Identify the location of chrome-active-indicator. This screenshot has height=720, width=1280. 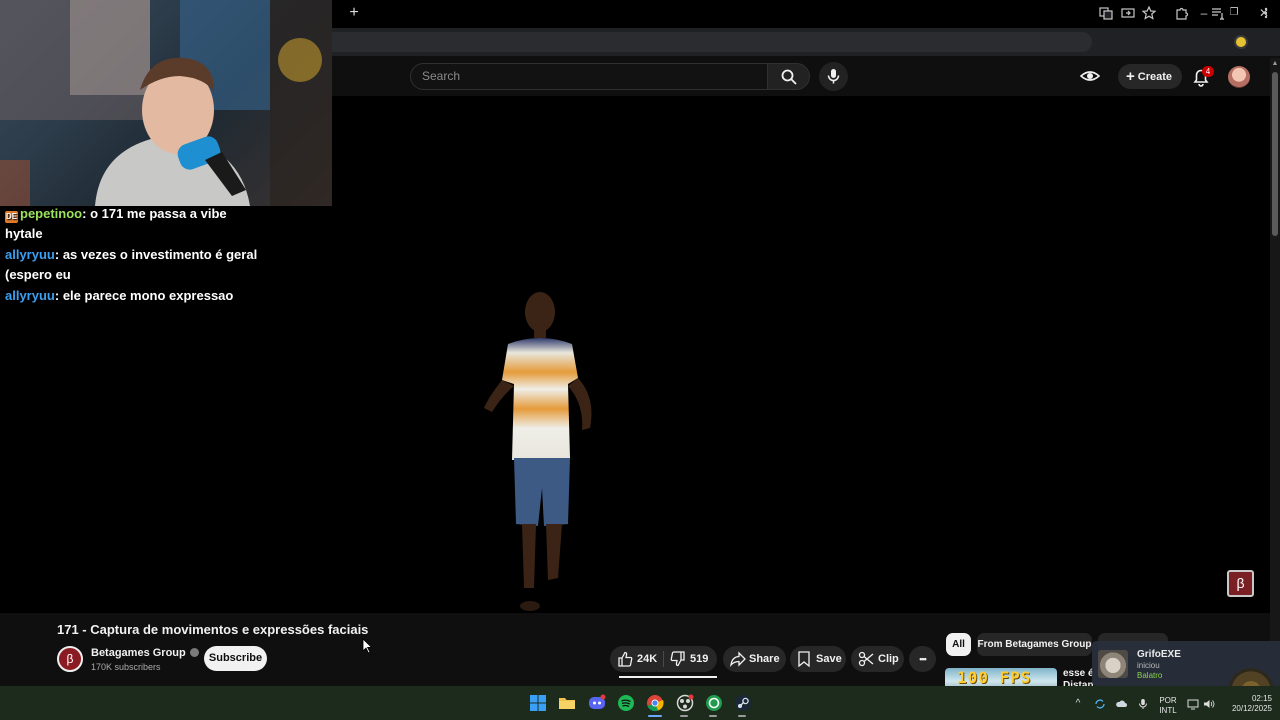
(655, 716).